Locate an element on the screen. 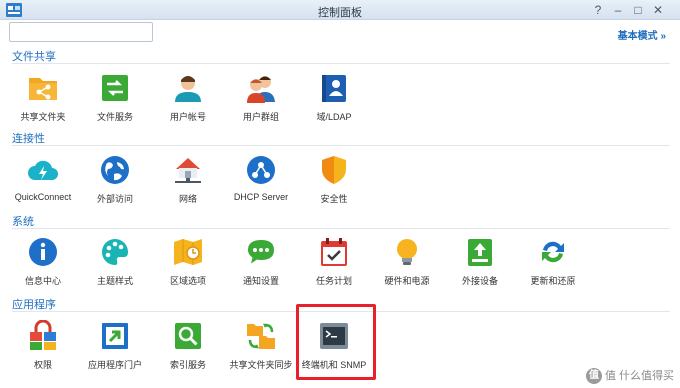 The width and height of the screenshot is (680, 388). tile-hardware-power: 硬件和电源 is located at coordinates (407, 265).